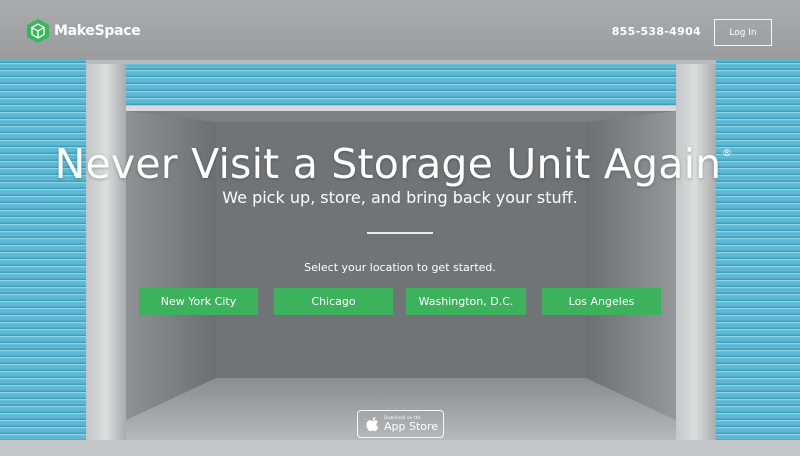  I want to click on brand-logo: MakeSpace, so click(84, 31).